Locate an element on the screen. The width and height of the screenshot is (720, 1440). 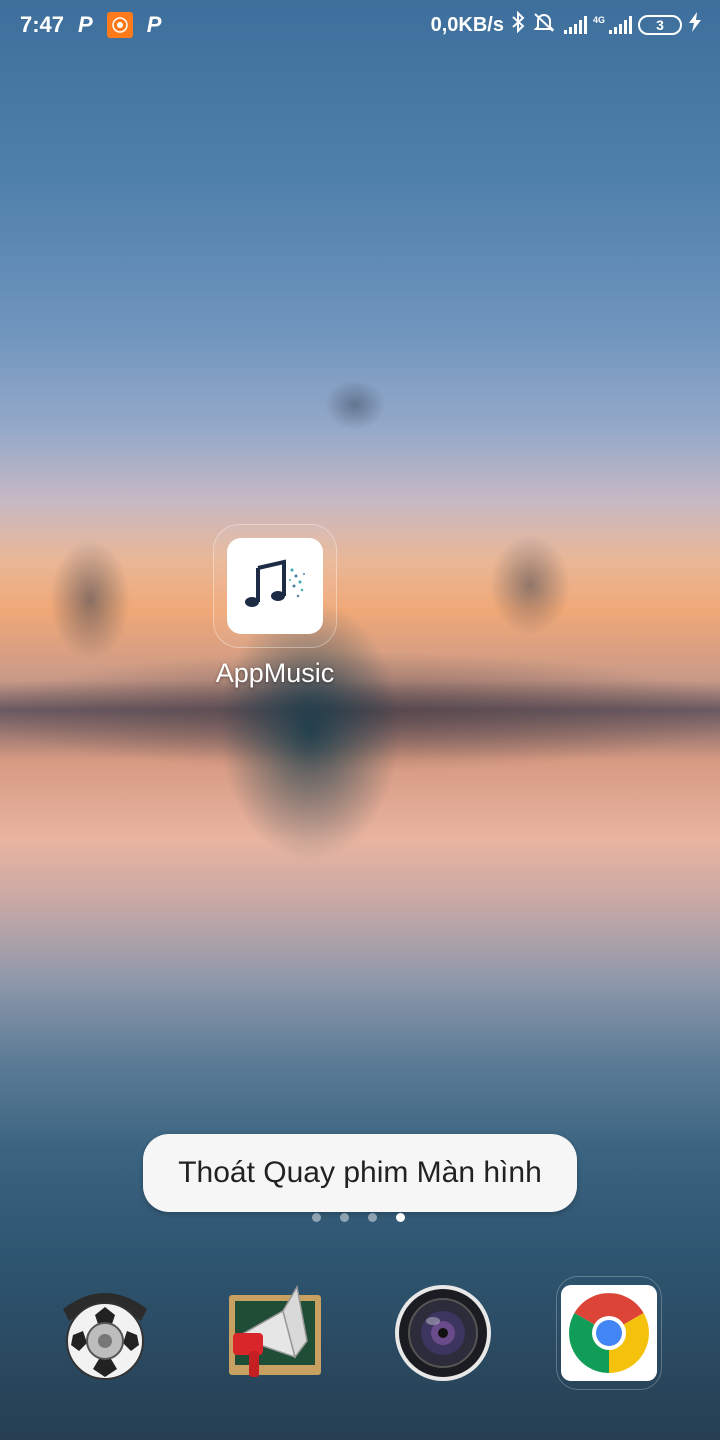
chrome-frame is located at coordinates (609, 1333).